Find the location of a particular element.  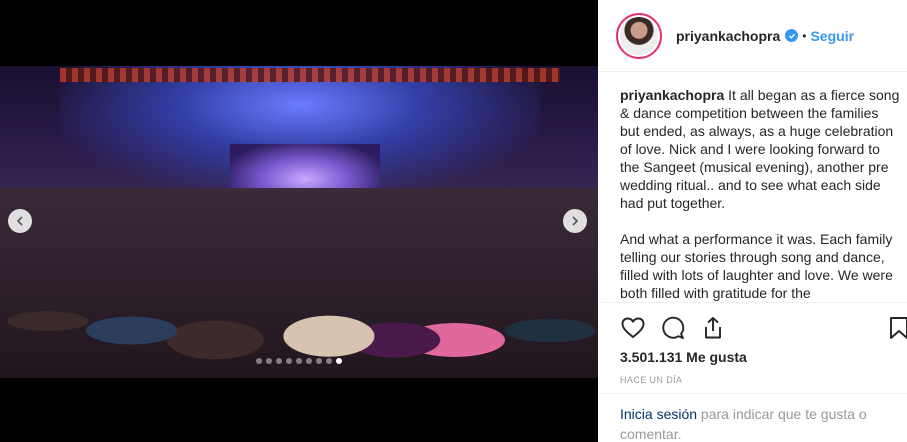

avatar-image is located at coordinates (639, 35).